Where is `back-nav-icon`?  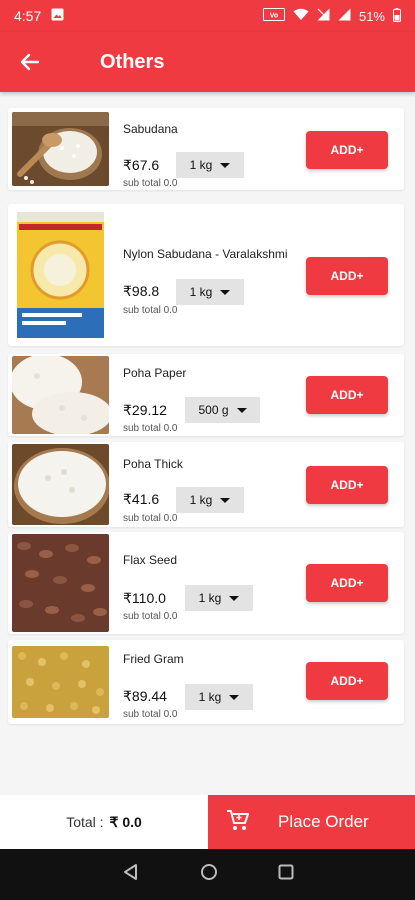
back-nav-icon is located at coordinates (131, 874).